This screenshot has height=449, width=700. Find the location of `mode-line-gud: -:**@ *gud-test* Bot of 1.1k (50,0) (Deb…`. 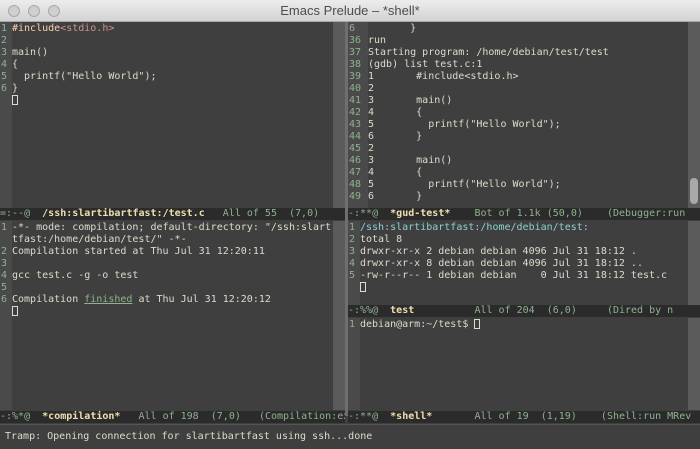

mode-line-gud: -:**@ *gud-test* Bot of 1.1k (50,0) (Deb… is located at coordinates (524, 214).